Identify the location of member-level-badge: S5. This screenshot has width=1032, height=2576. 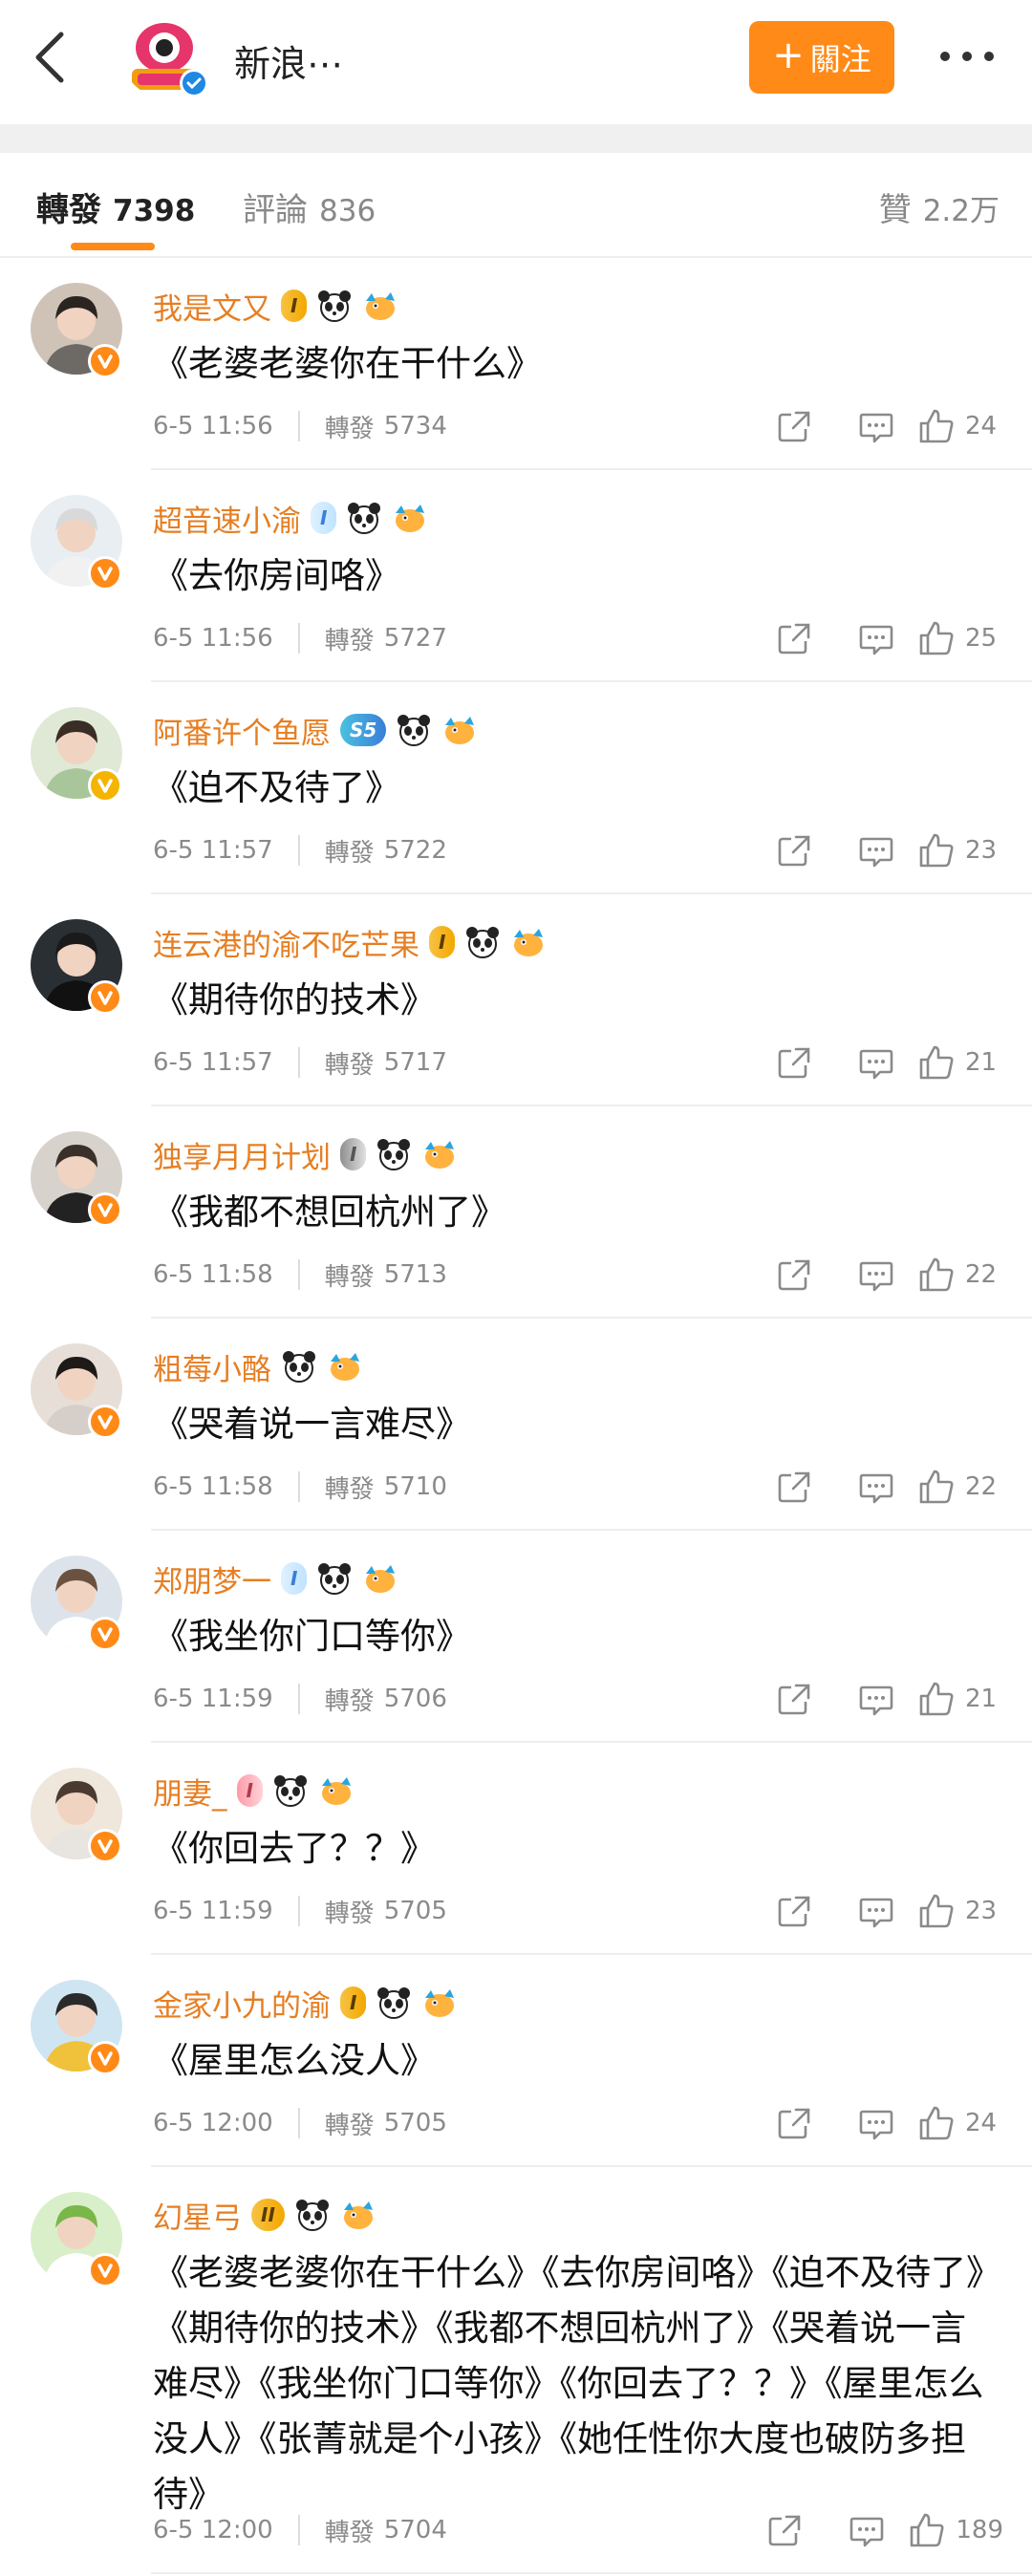
(364, 730).